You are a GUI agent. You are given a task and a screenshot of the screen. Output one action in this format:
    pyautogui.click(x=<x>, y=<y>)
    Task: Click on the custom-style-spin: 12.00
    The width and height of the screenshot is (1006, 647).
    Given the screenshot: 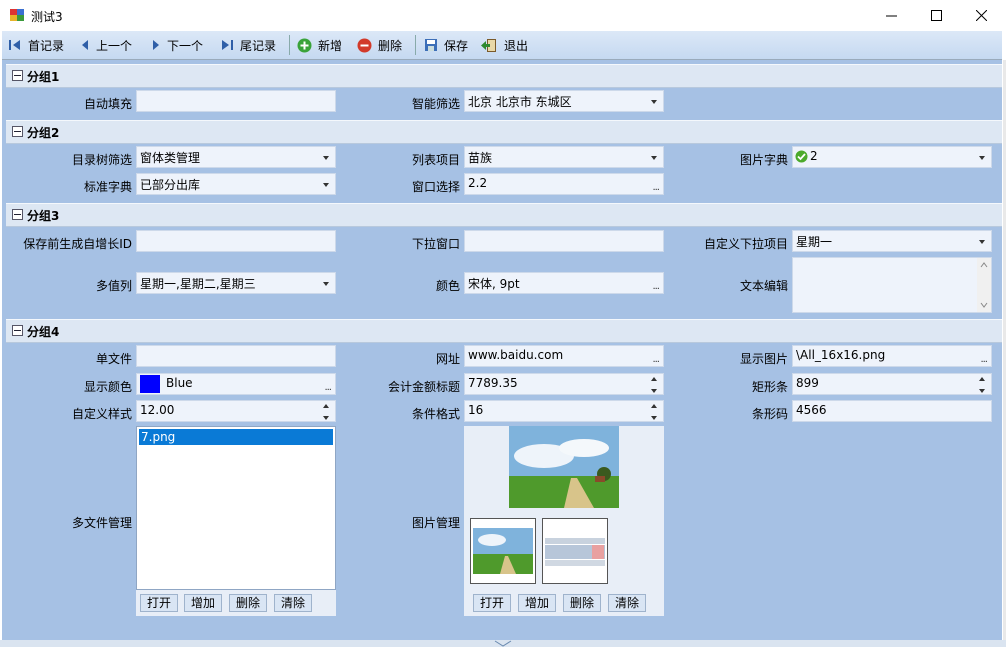 What is the action you would take?
    pyautogui.click(x=236, y=411)
    